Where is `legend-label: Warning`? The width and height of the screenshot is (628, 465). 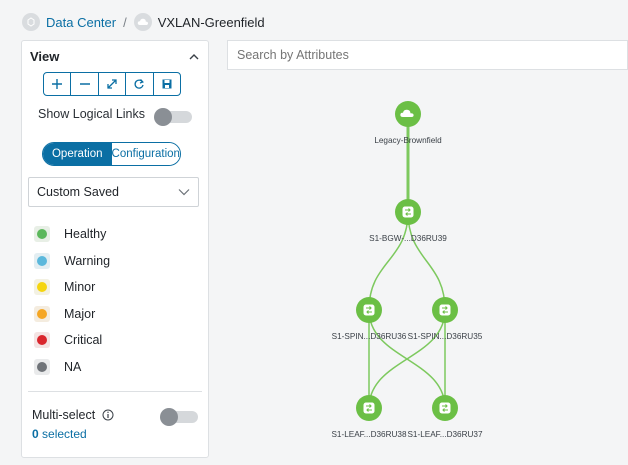
legend-label: Warning is located at coordinates (87, 260).